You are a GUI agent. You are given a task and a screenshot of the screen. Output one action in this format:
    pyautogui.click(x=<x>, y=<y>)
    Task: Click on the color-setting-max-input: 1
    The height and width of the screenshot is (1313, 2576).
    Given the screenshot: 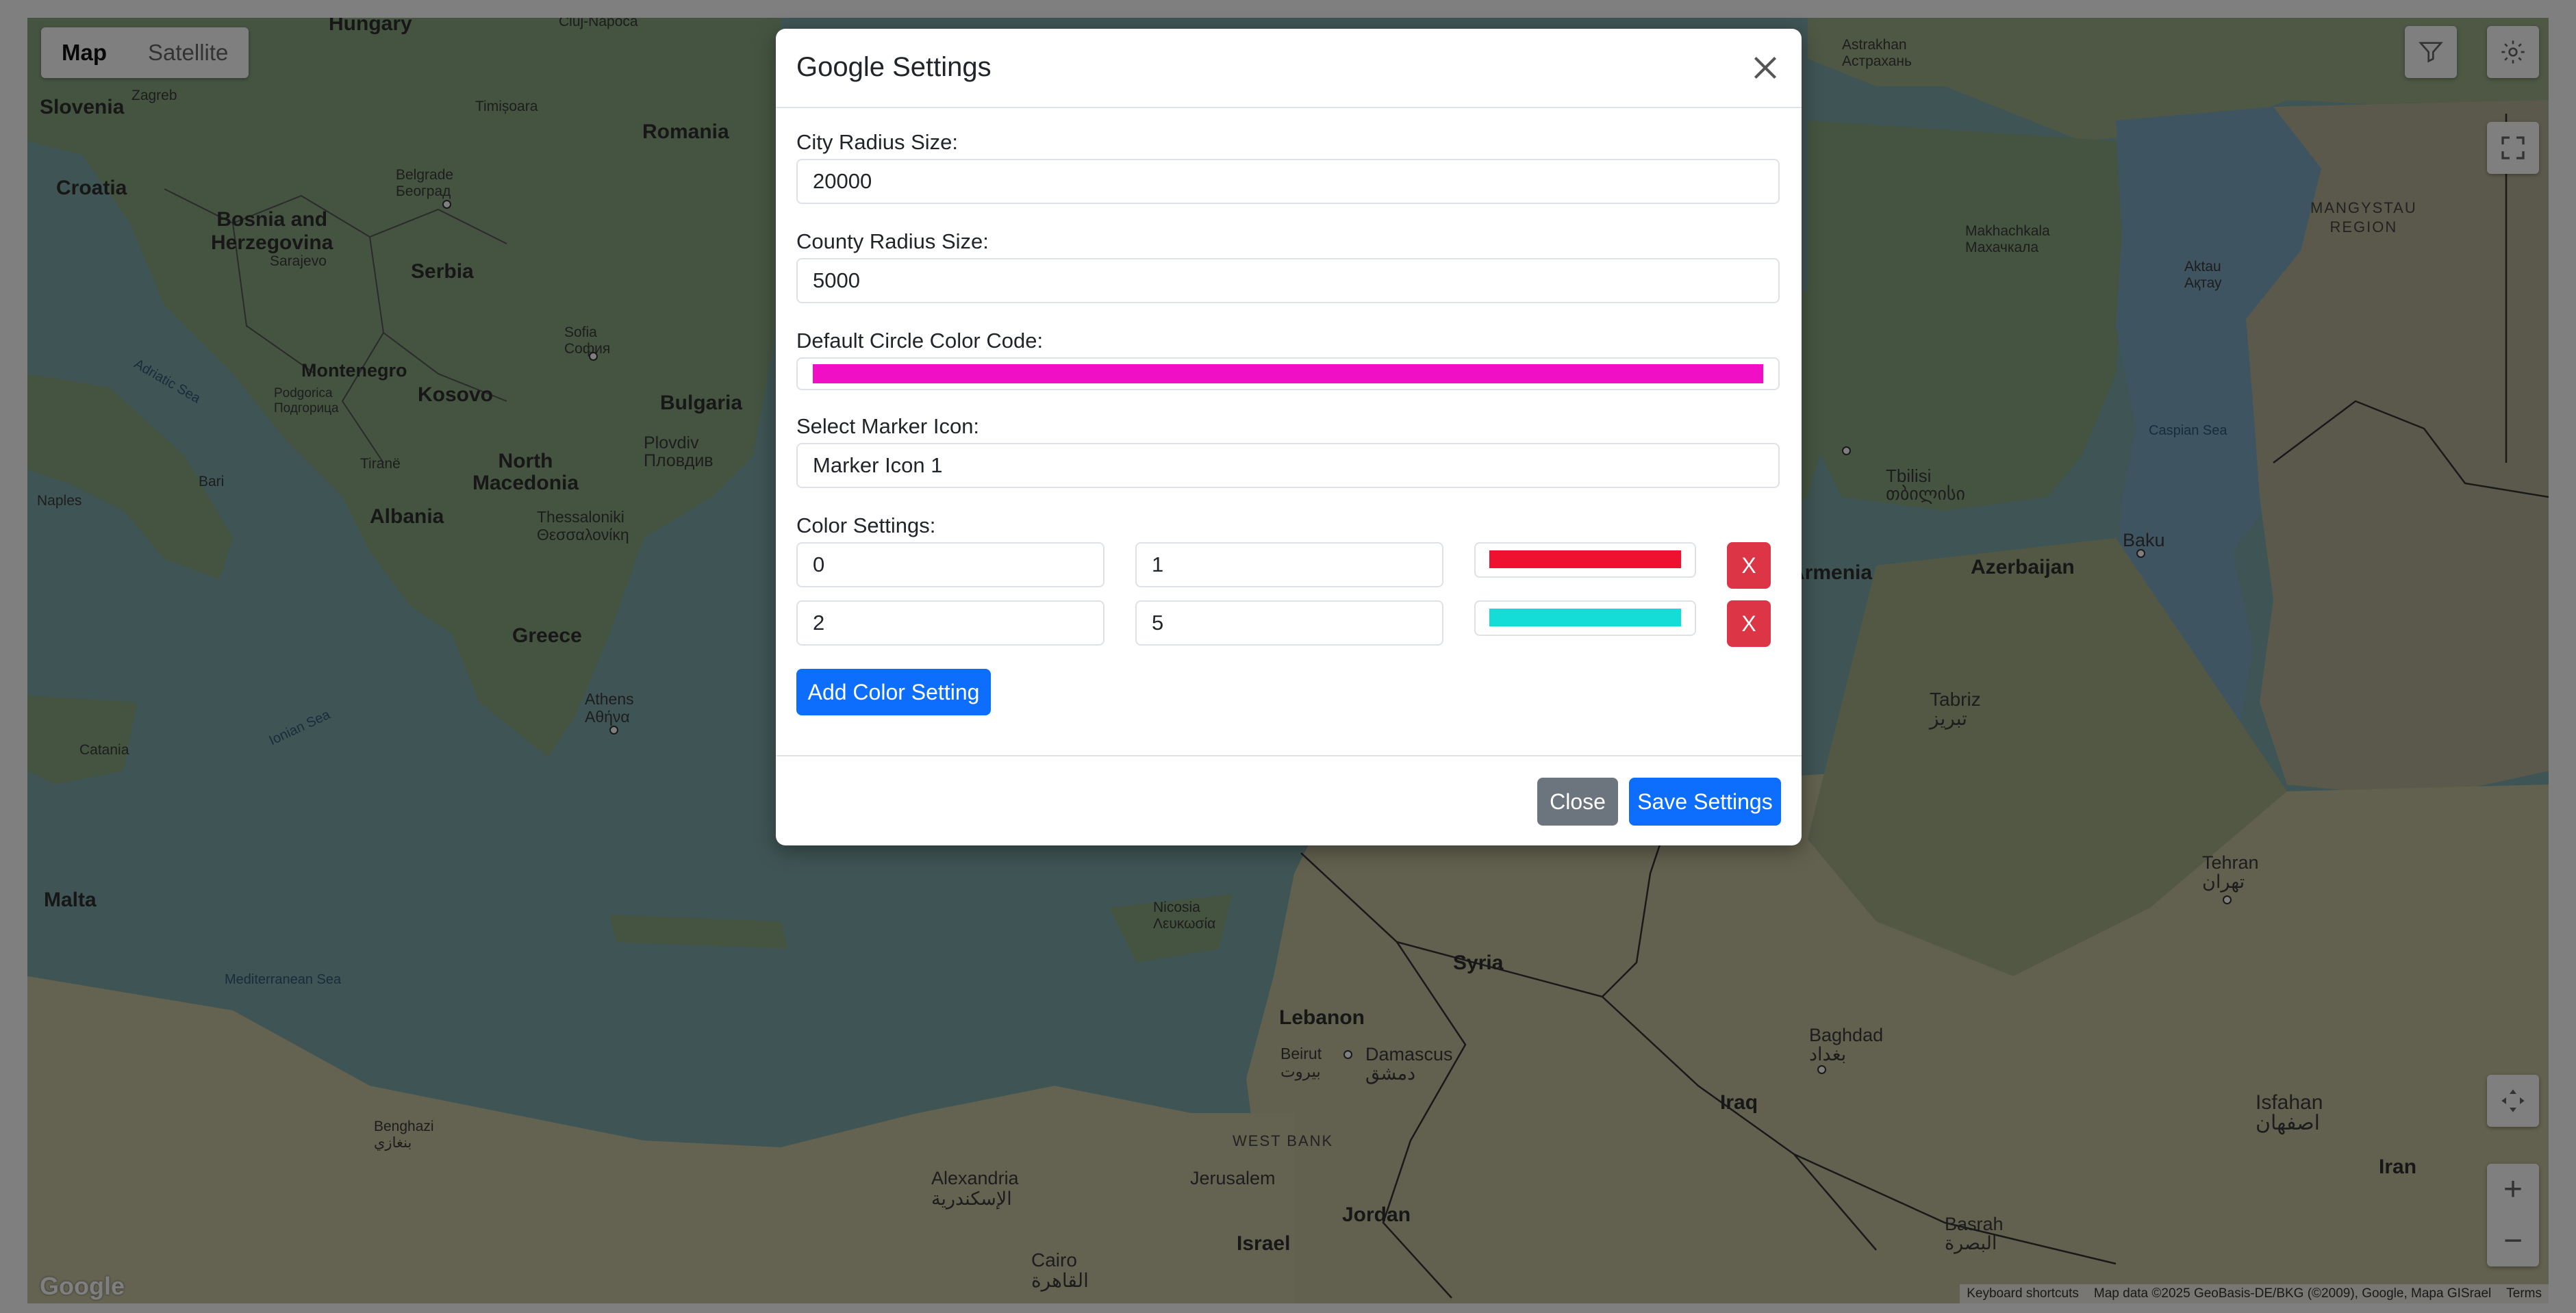 What is the action you would take?
    pyautogui.click(x=1289, y=564)
    